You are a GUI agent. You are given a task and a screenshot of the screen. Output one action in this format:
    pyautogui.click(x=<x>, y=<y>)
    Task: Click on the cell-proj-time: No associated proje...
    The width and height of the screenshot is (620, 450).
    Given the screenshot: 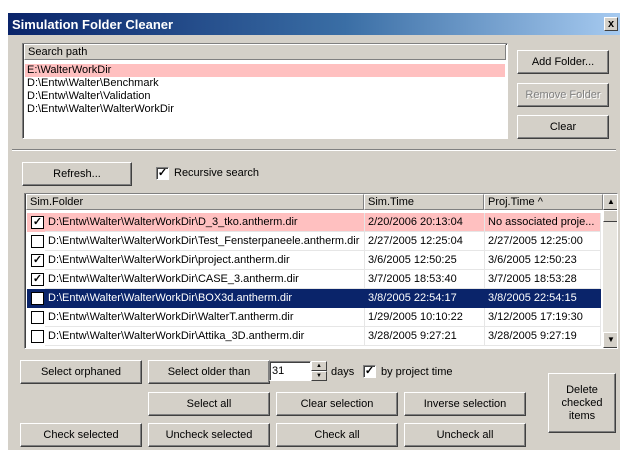 What is the action you would take?
    pyautogui.click(x=543, y=222)
    